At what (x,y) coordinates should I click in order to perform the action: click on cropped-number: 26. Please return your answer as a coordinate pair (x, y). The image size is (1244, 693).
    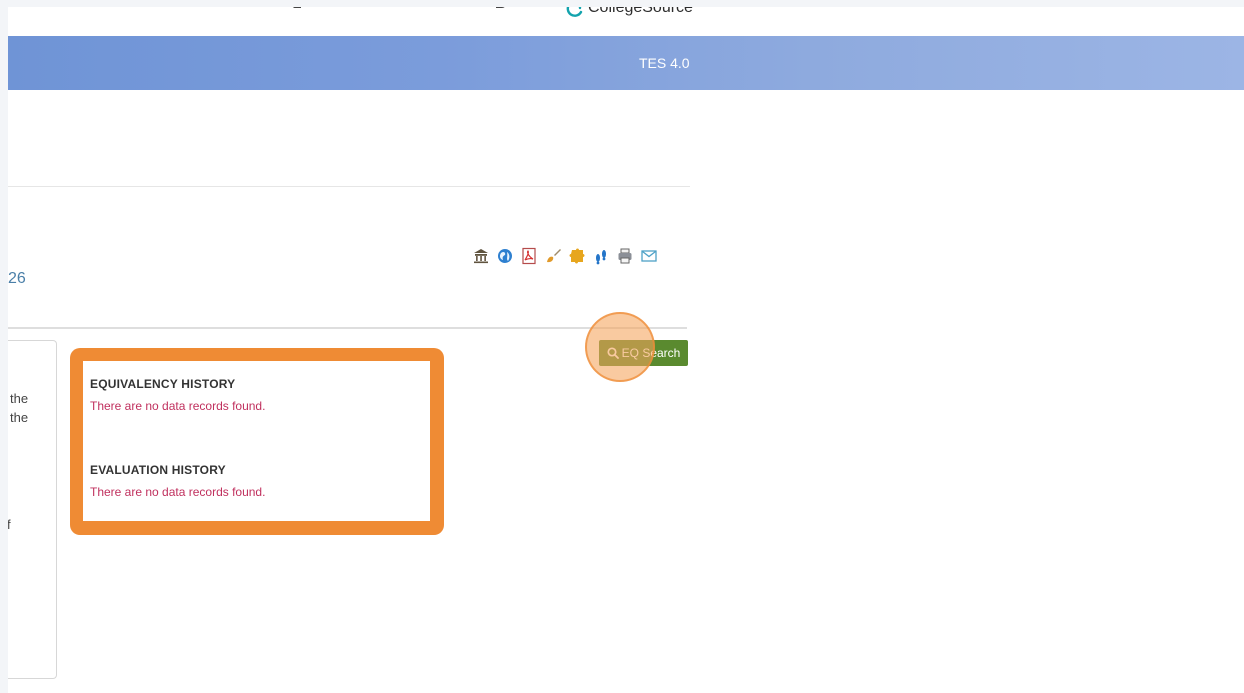
    Looking at the image, I should click on (17, 278).